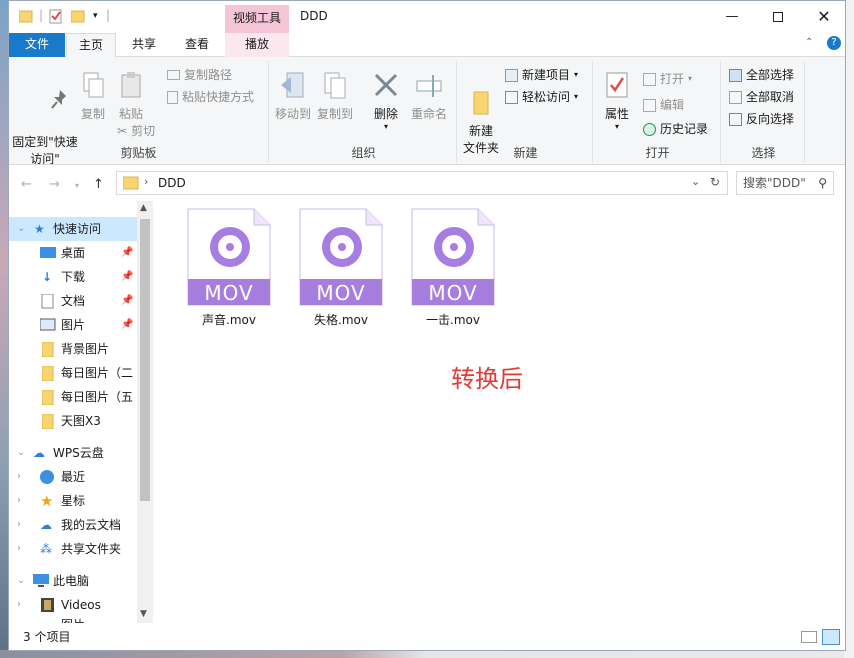 Image resolution: width=854 pixels, height=658 pixels. Describe the element at coordinates (257, 45) in the screenshot. I see `tab-play: 播放` at that location.